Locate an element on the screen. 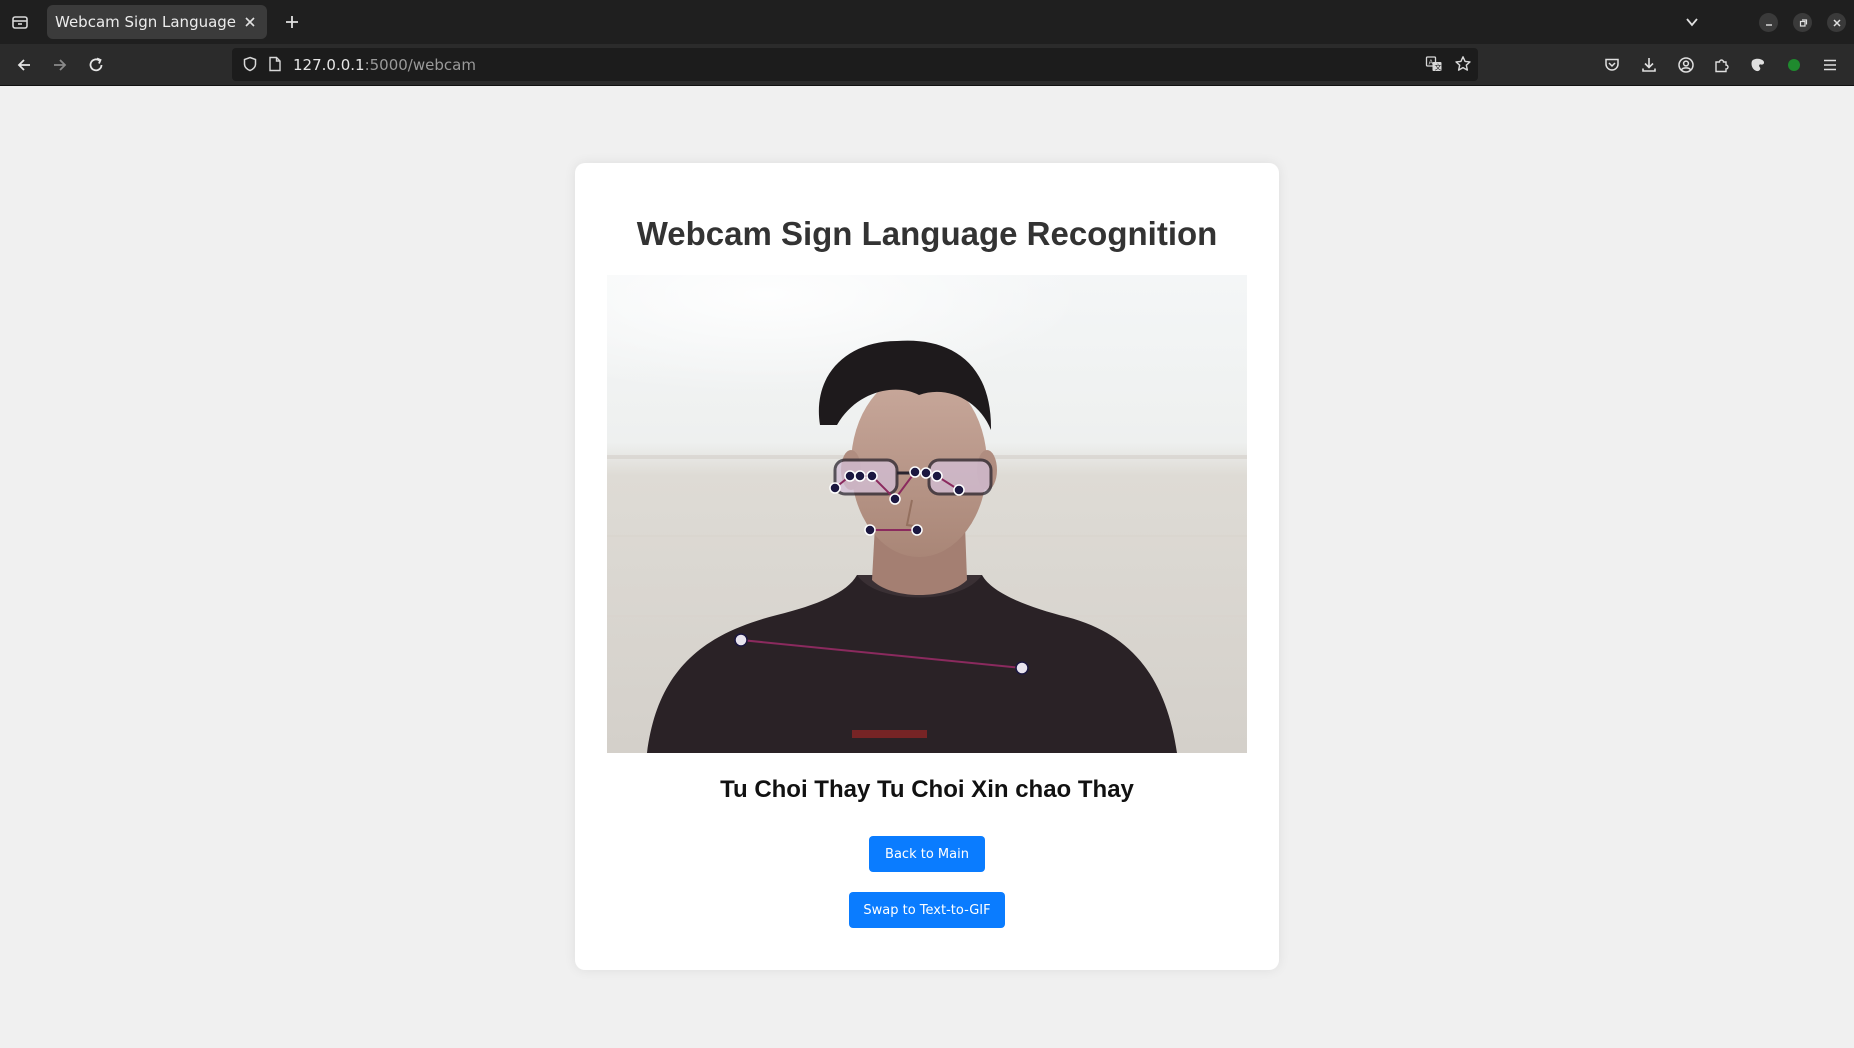 This screenshot has width=1854, height=1048. browser-tab: Webcam Sign Language Recognition is located at coordinates (157, 22).